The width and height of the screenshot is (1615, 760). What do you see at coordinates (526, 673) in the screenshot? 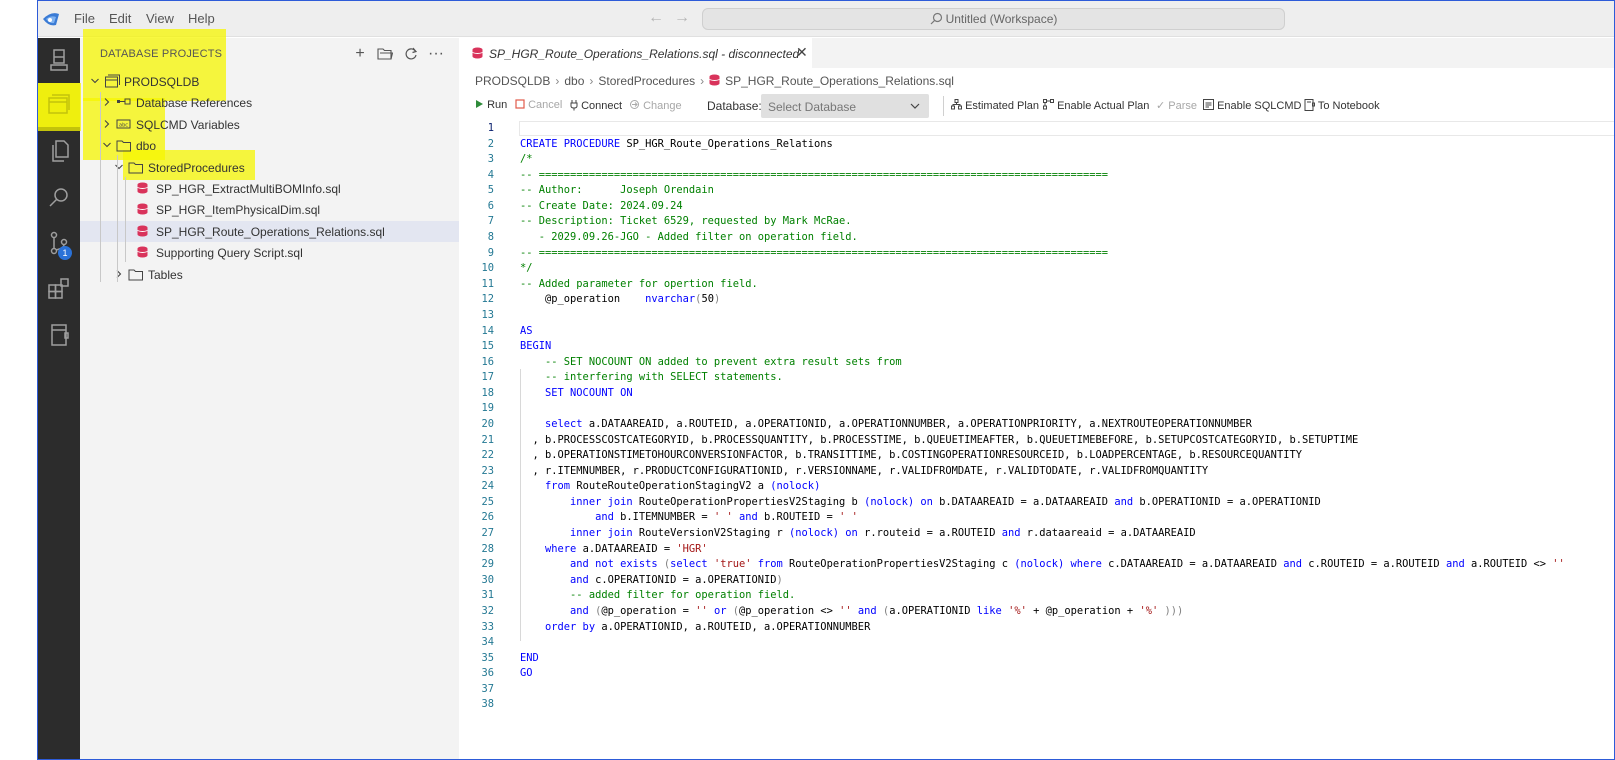
I see `code-text: GO` at bounding box center [526, 673].